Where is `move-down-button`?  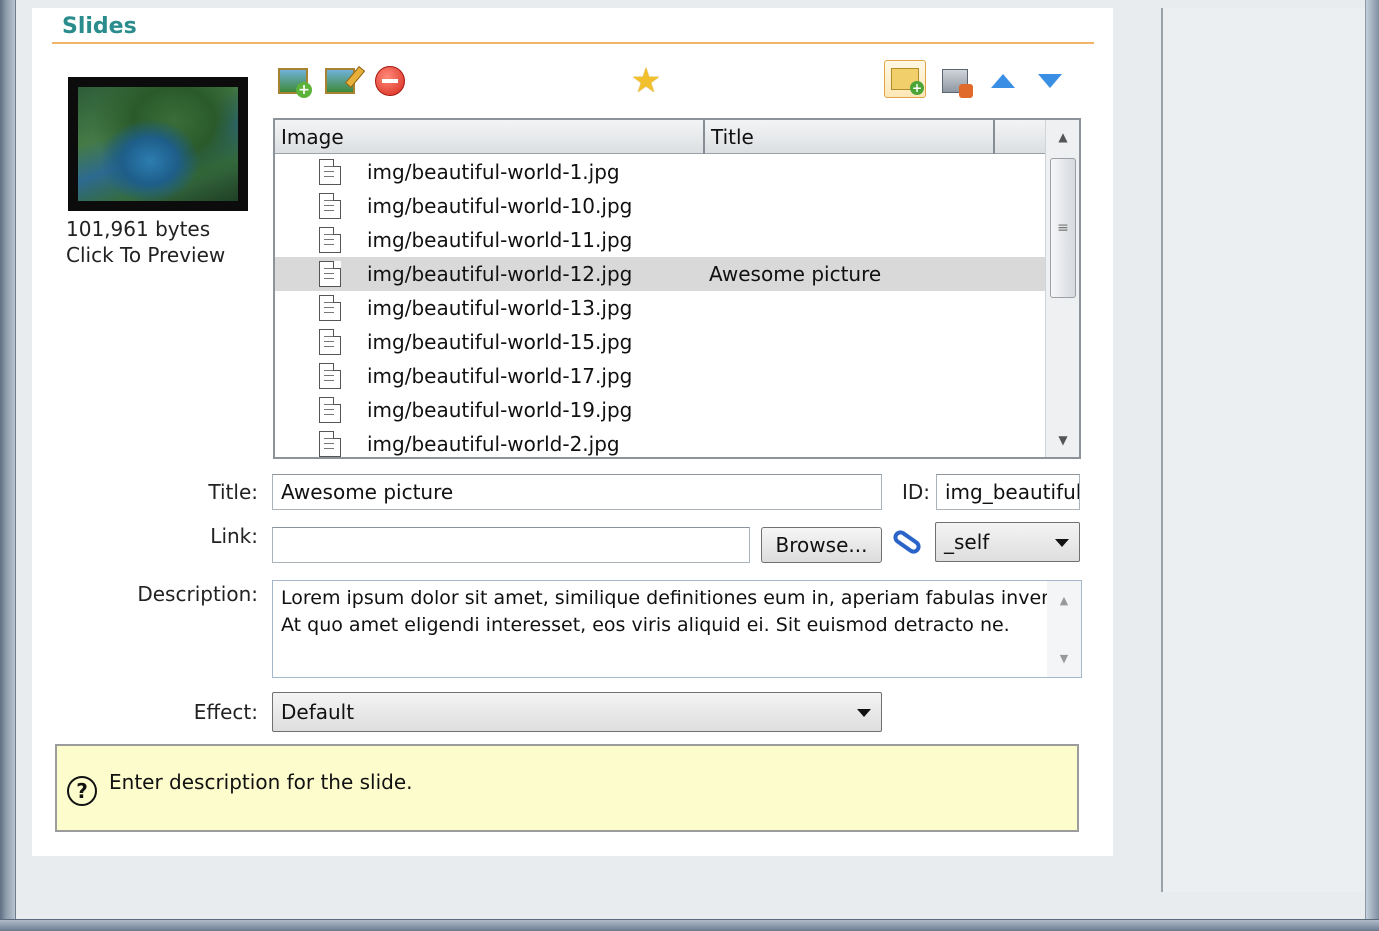
move-down-button is located at coordinates (1050, 81).